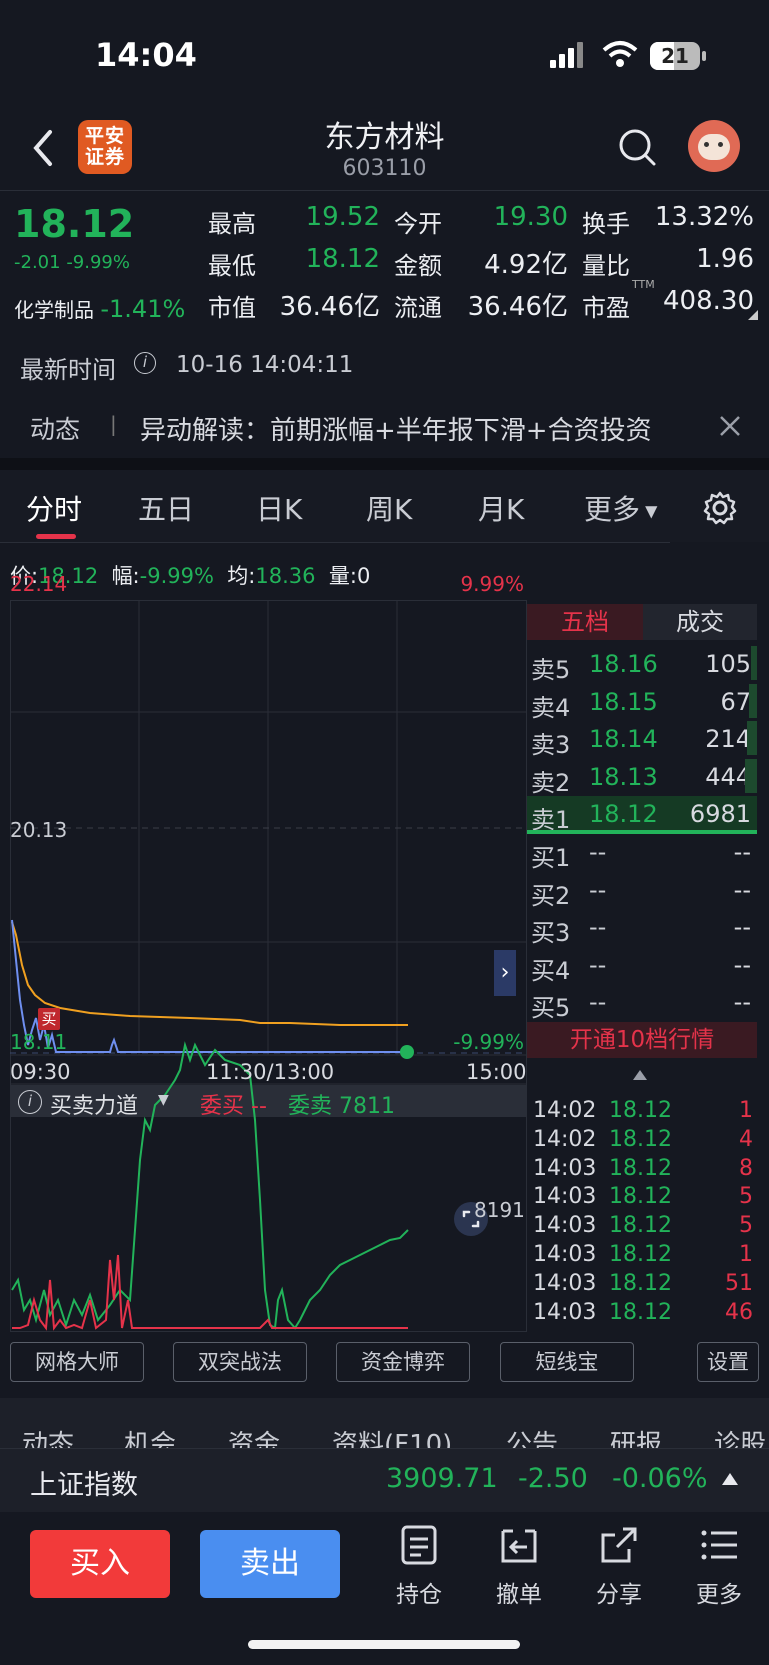 Image resolution: width=769 pixels, height=1665 pixels. Describe the element at coordinates (389, 508) in the screenshot. I see `tab-weekly-k: 周K` at that location.